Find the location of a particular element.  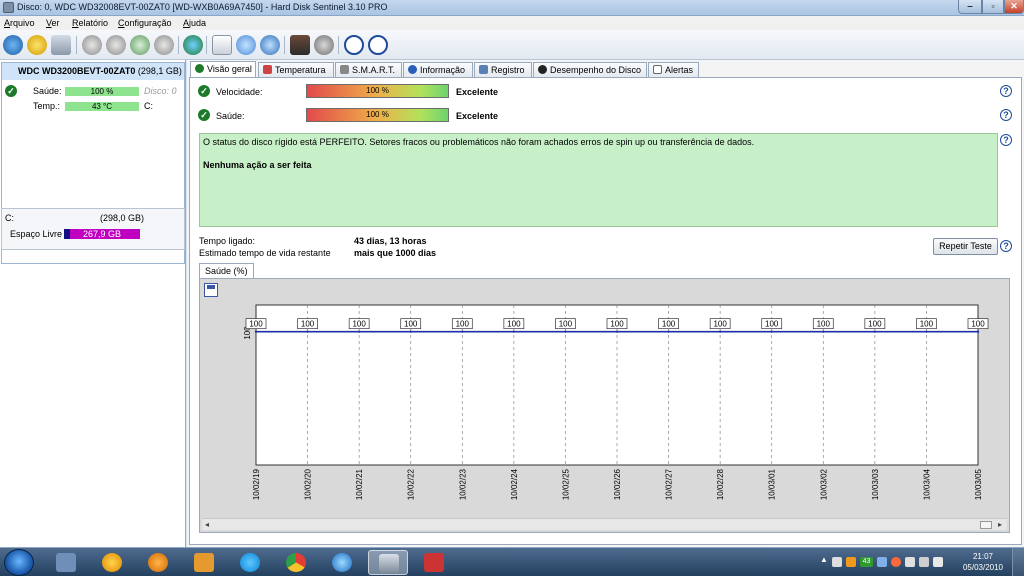

x-tick-label: 10/03/03 is located at coordinates (875, 484).